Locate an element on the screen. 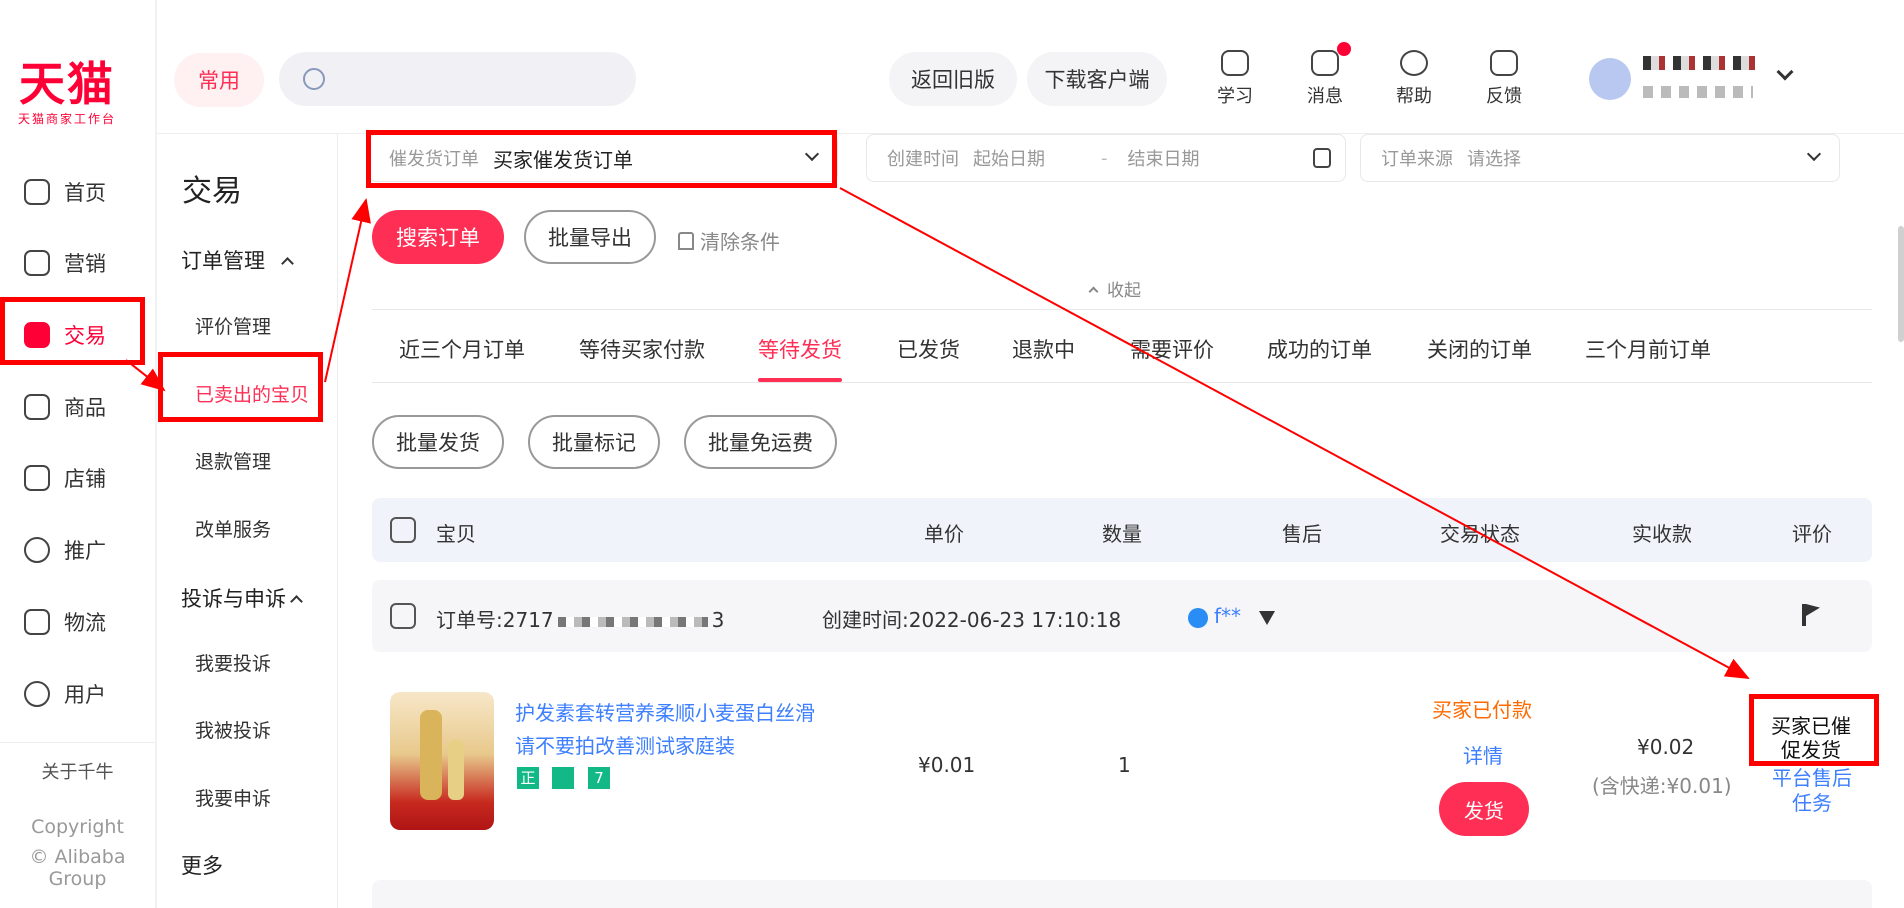  feedback-button: 反馈 is located at coordinates (1504, 79).